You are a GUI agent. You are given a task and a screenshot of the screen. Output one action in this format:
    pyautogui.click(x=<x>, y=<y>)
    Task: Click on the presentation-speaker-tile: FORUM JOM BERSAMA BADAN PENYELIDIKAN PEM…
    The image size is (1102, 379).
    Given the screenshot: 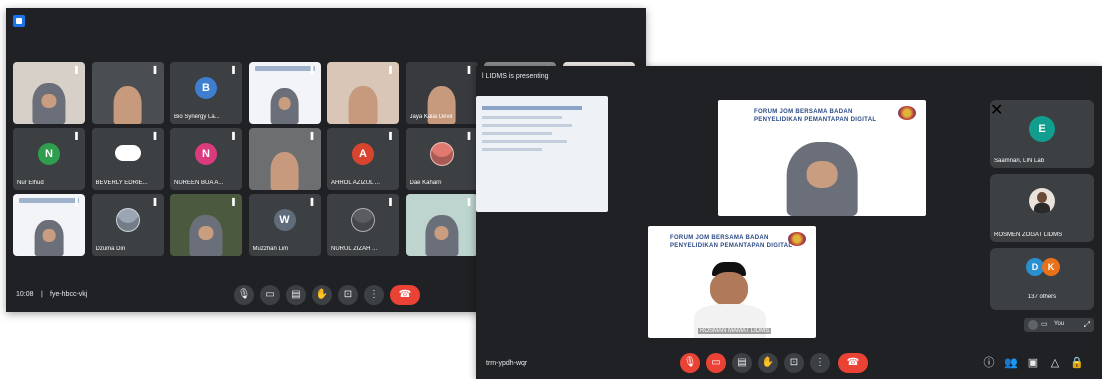 What is the action you would take?
    pyautogui.click(x=822, y=158)
    